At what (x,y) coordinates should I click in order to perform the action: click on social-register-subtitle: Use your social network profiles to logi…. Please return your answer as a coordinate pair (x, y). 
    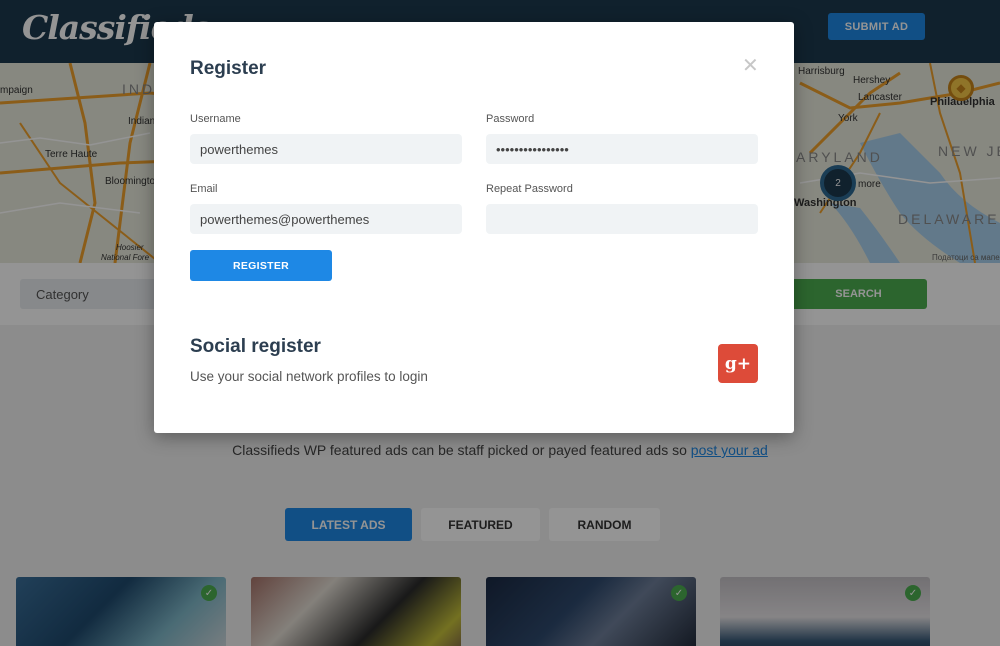
    Looking at the image, I should click on (309, 376).